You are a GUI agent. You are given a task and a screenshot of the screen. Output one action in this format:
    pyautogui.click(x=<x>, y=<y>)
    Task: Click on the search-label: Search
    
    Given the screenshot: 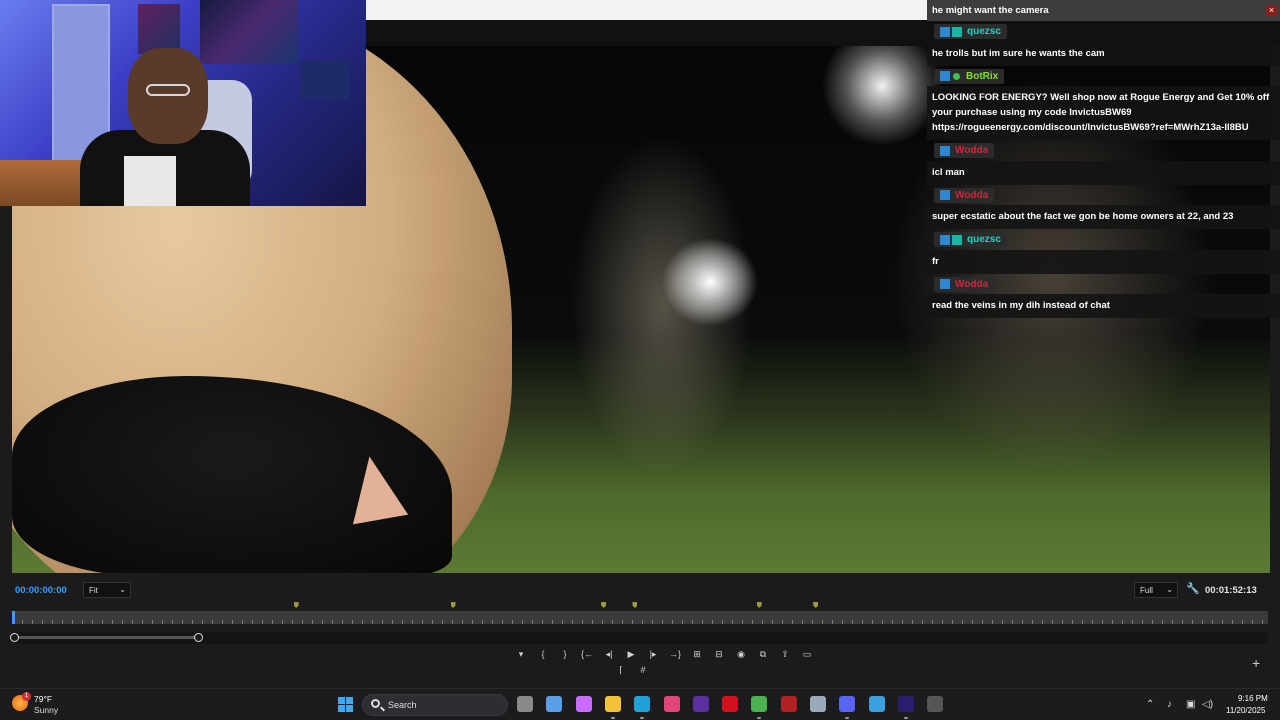 What is the action you would take?
    pyautogui.click(x=402, y=705)
    